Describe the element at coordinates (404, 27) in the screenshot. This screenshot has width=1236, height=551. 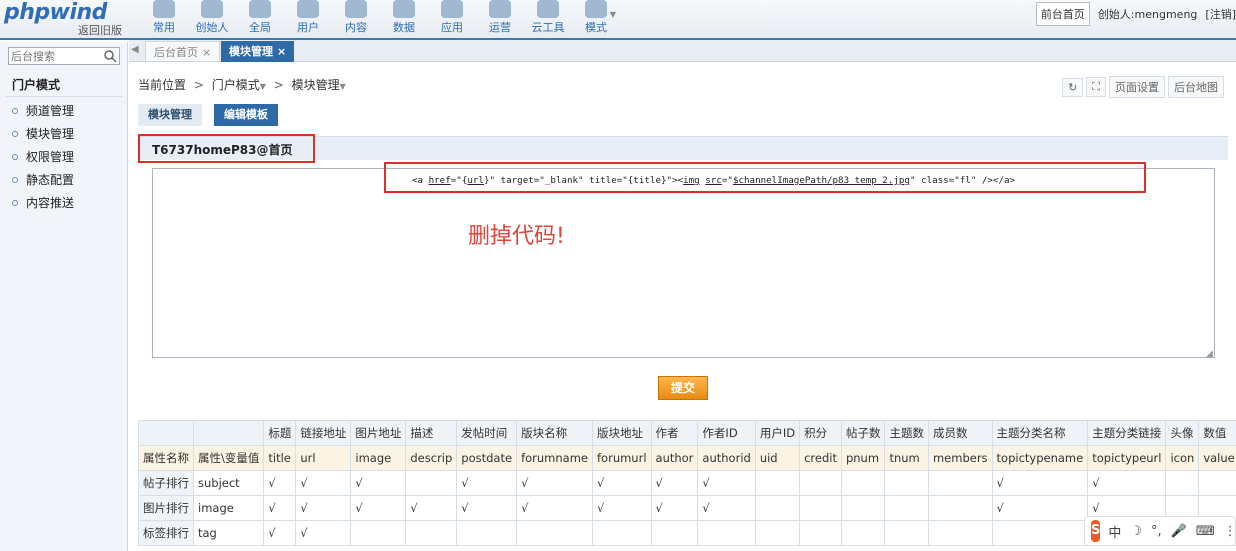
I see `nav-label: 数据` at that location.